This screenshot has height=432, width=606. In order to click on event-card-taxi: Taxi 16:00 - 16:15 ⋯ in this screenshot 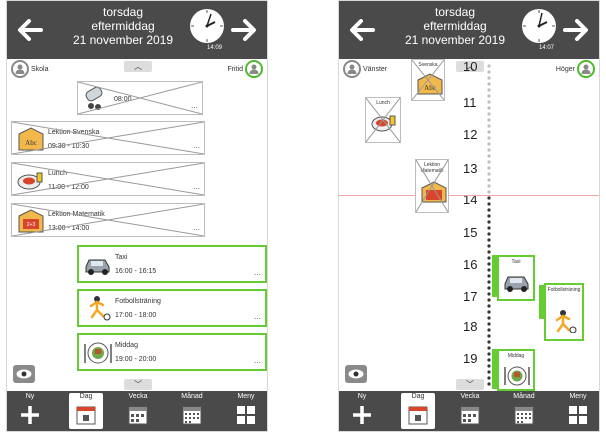, I will do `click(172, 264)`.